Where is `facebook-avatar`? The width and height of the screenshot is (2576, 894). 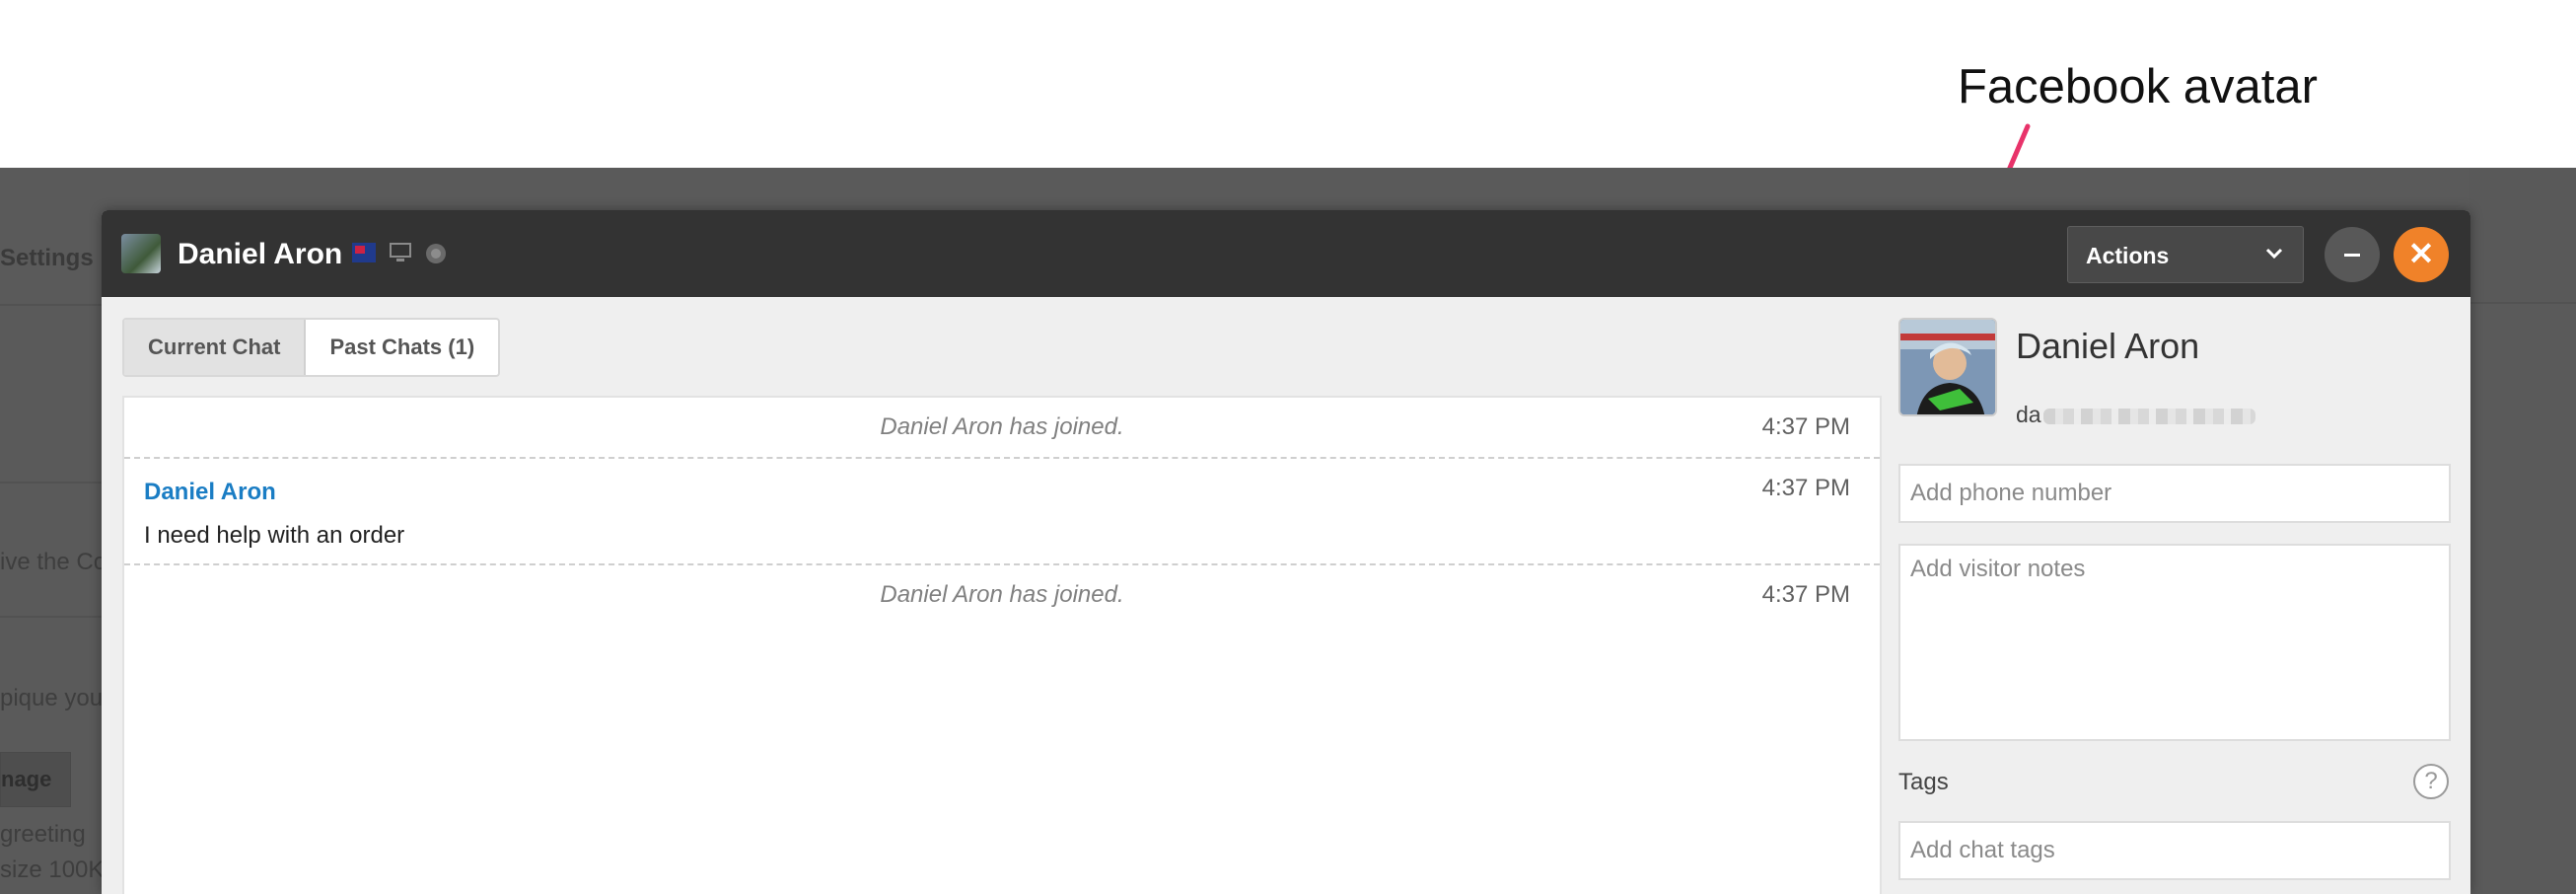 facebook-avatar is located at coordinates (1947, 367).